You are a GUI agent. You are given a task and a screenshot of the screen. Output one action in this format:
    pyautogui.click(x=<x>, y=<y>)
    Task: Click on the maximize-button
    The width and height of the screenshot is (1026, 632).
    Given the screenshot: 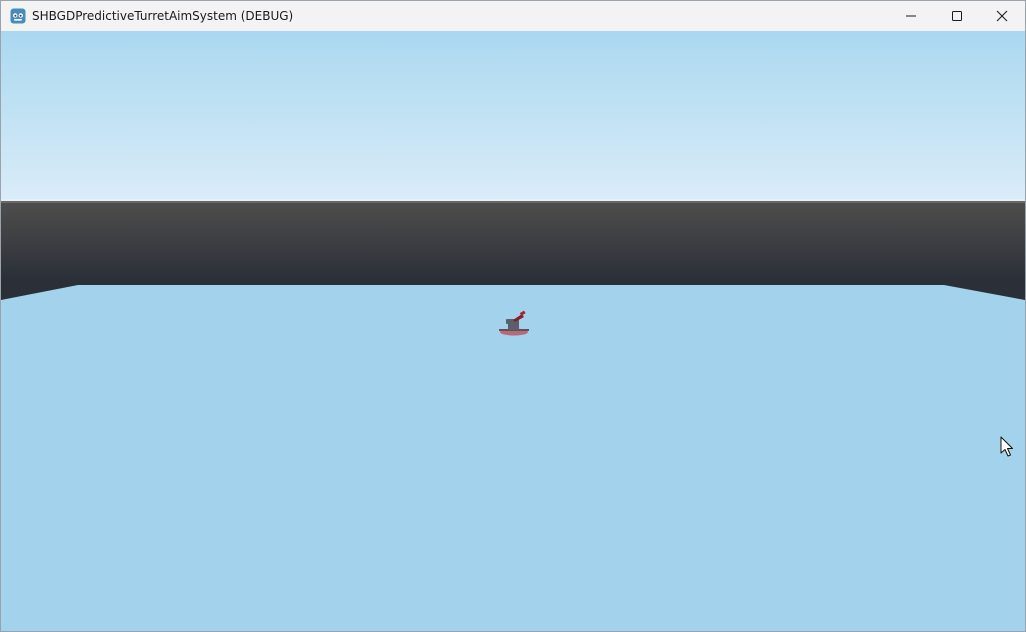 What is the action you would take?
    pyautogui.click(x=957, y=16)
    